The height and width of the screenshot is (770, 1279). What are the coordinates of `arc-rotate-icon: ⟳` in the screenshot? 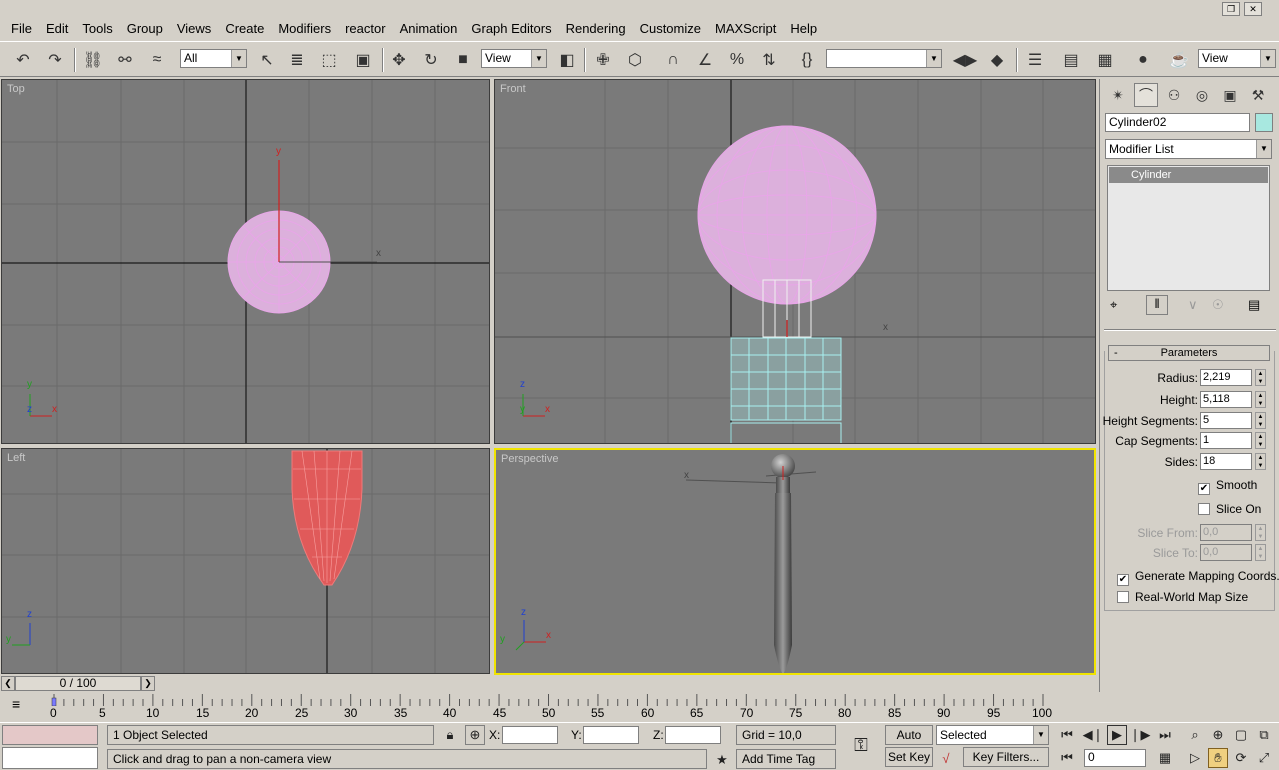 It's located at (1241, 758).